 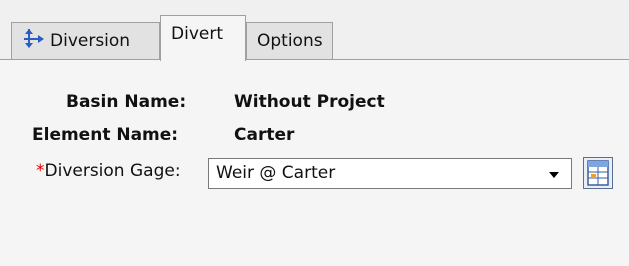 I want to click on diversion-arrows-icon, so click(x=34, y=39).